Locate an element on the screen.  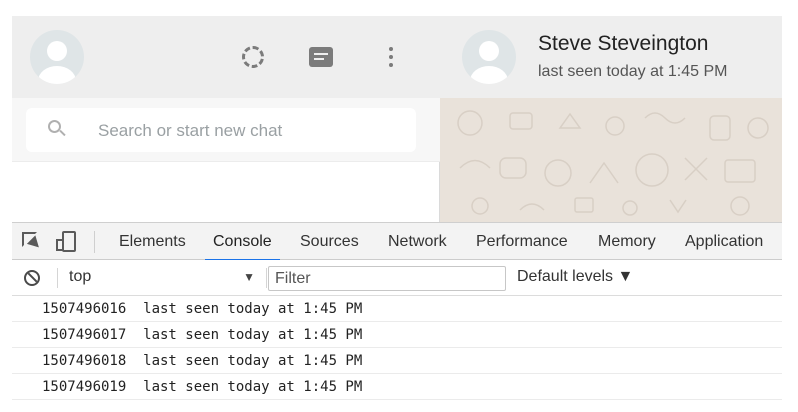
contact-name: Steve Steveington is located at coordinates (623, 43).